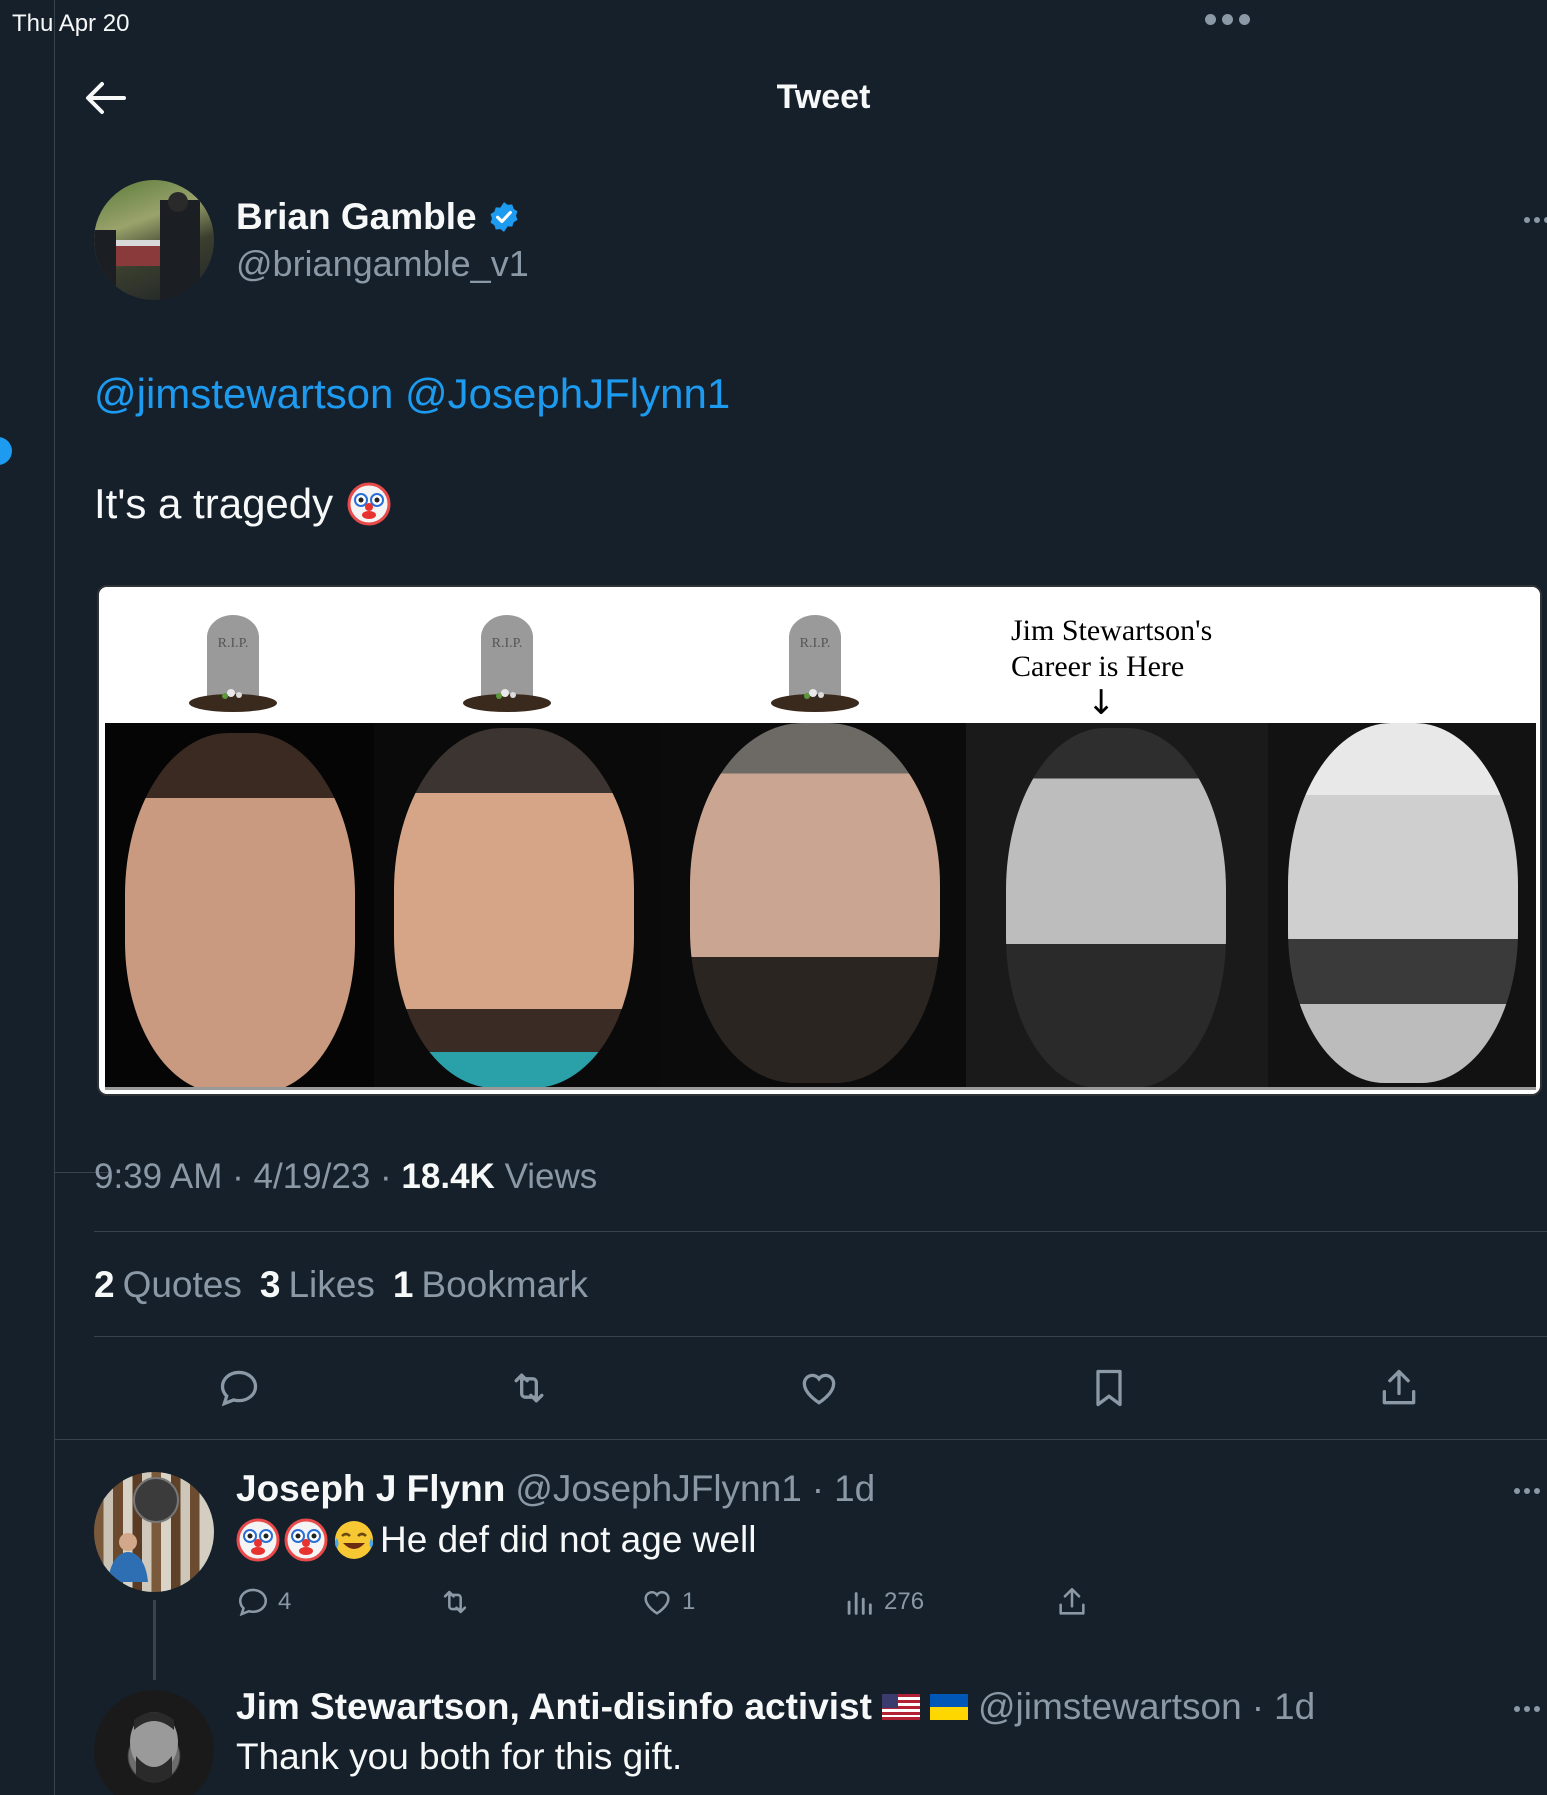 The width and height of the screenshot is (1547, 1795). What do you see at coordinates (354, 1540) in the screenshot?
I see `tears-of-joy-icon` at bounding box center [354, 1540].